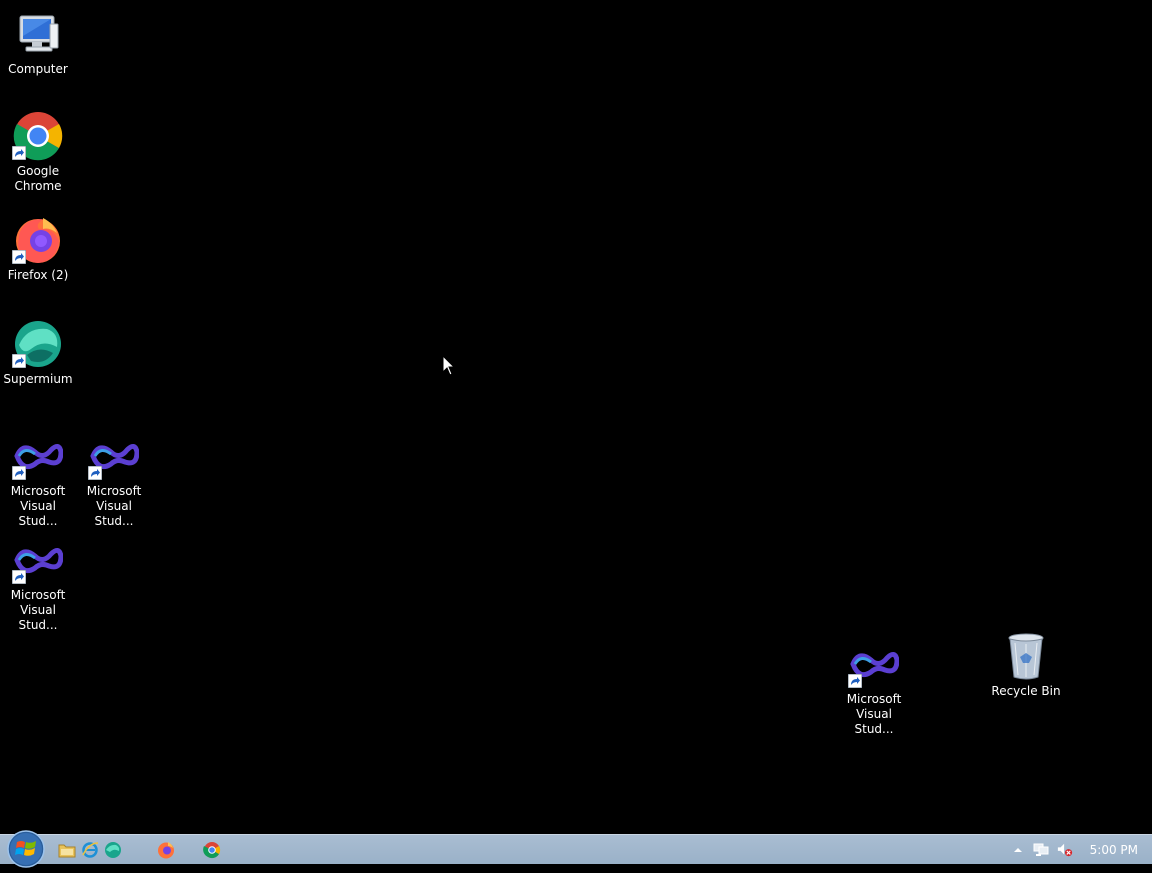 The image size is (1152, 873). Describe the element at coordinates (1026, 691) in the screenshot. I see `desktop-icon-label: Recycle Bin` at that location.